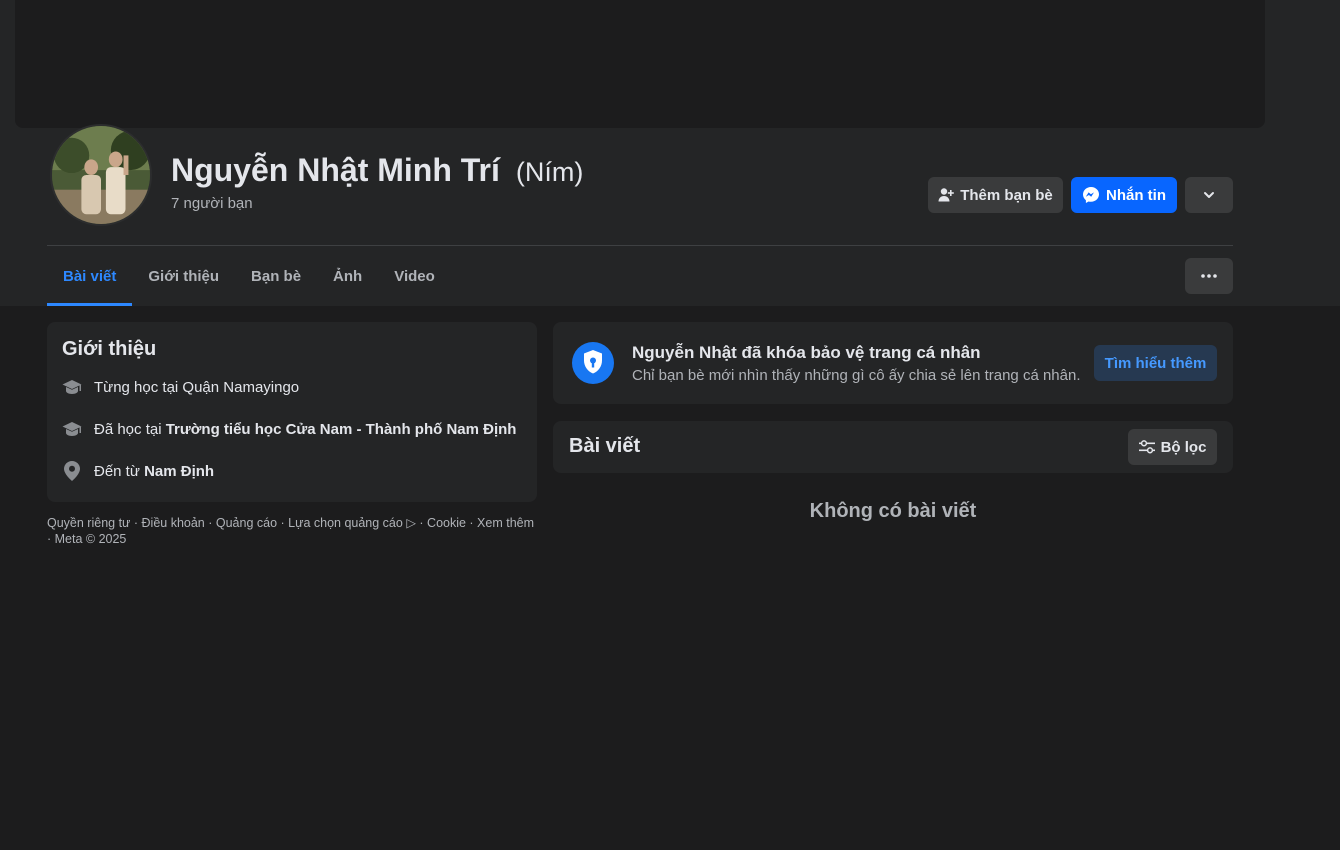 This screenshot has width=1340, height=850. Describe the element at coordinates (1006, 195) in the screenshot. I see `add-friend-label: Thêm bạn bè` at that location.